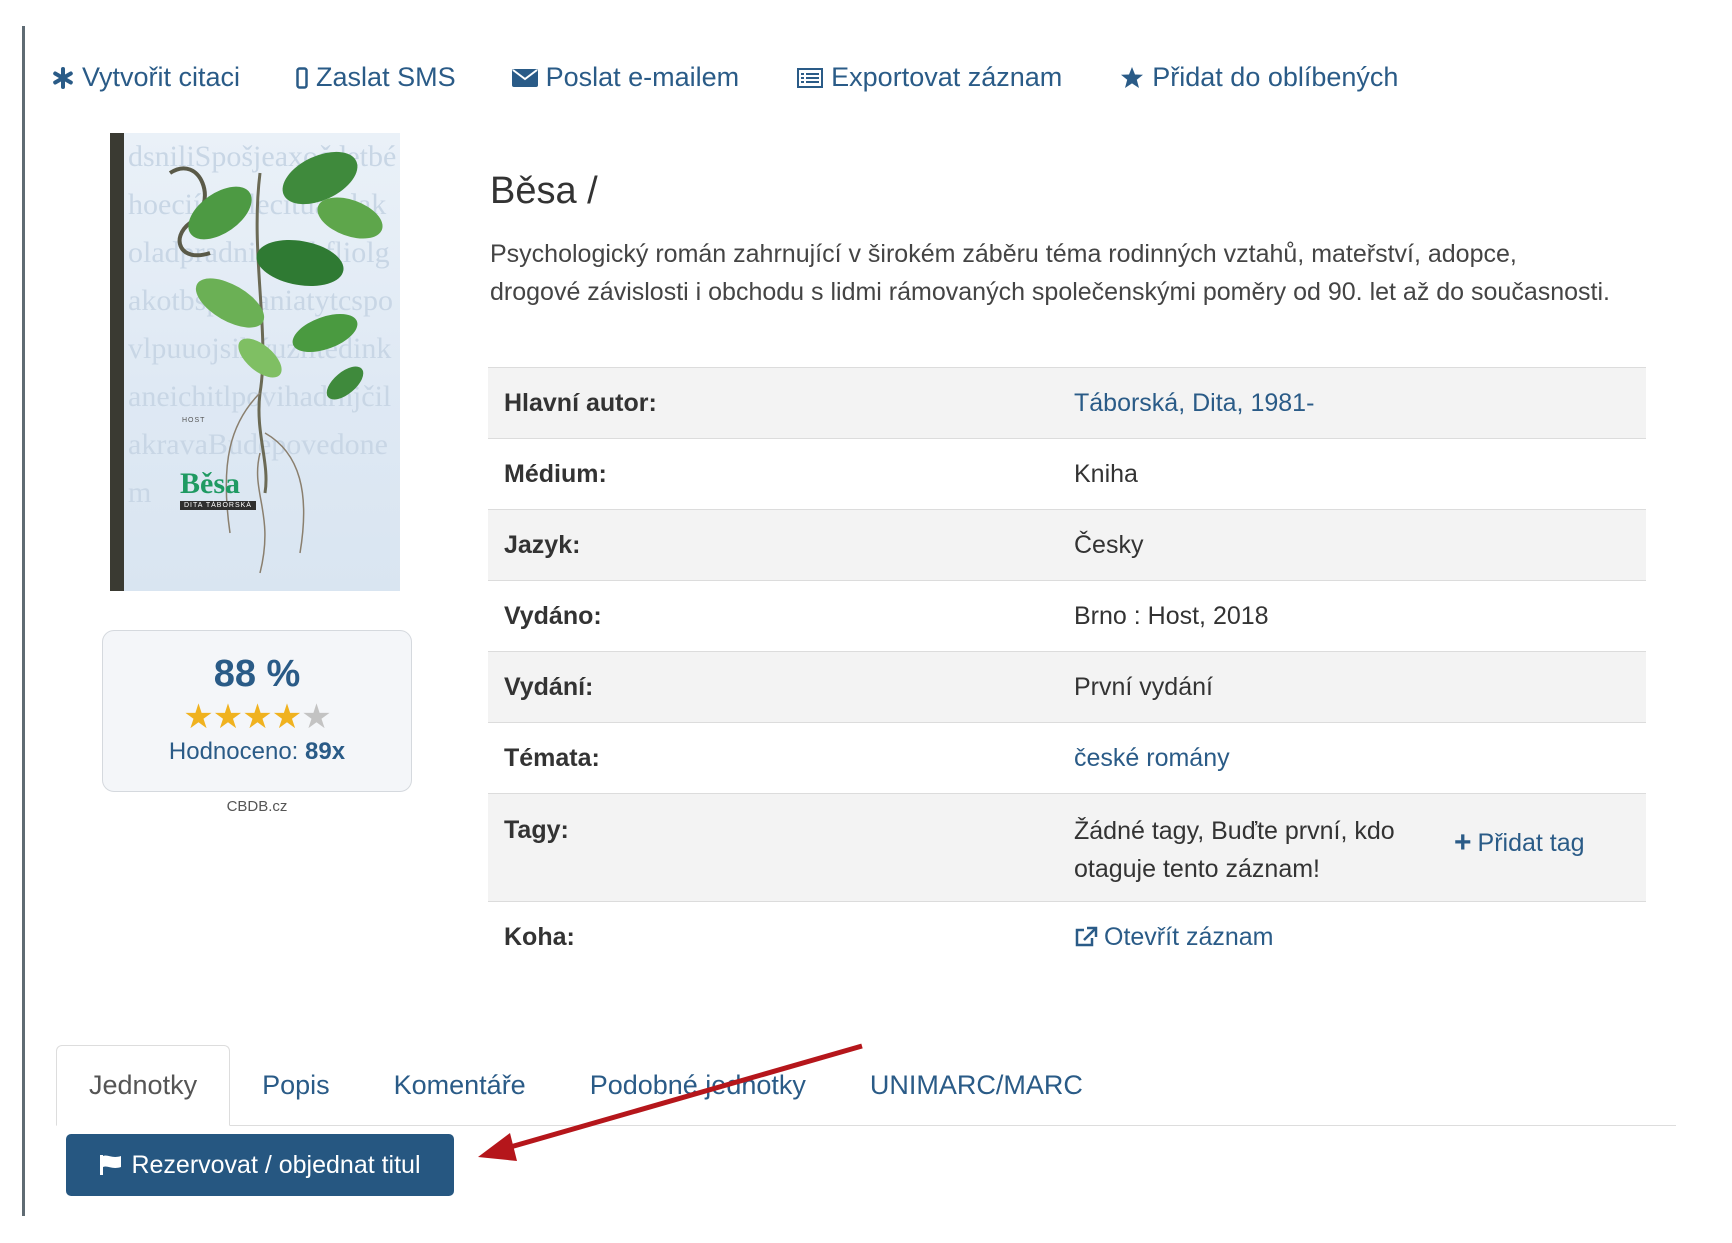 The height and width of the screenshot is (1243, 1732). I want to click on create-citation-label: Vytvořit citaci, so click(161, 77).